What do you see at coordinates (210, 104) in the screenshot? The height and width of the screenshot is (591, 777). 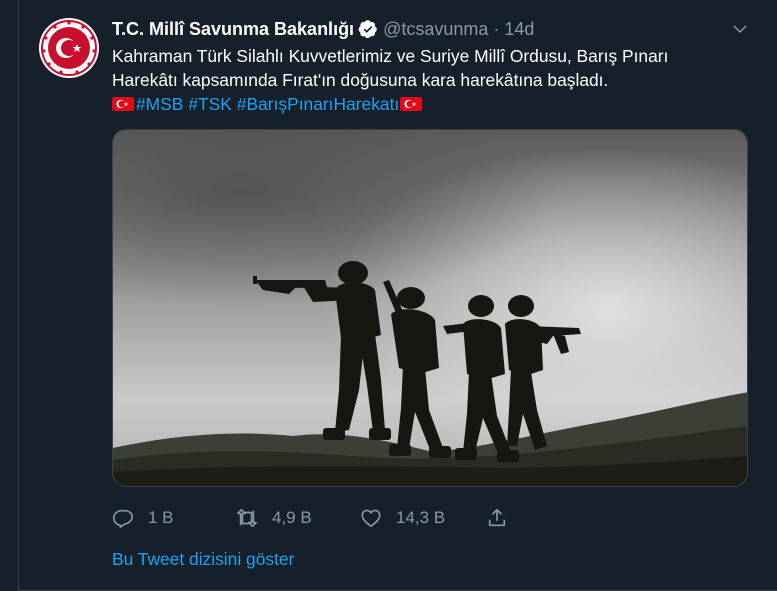 I see `hashtag-tsk: #TSK` at bounding box center [210, 104].